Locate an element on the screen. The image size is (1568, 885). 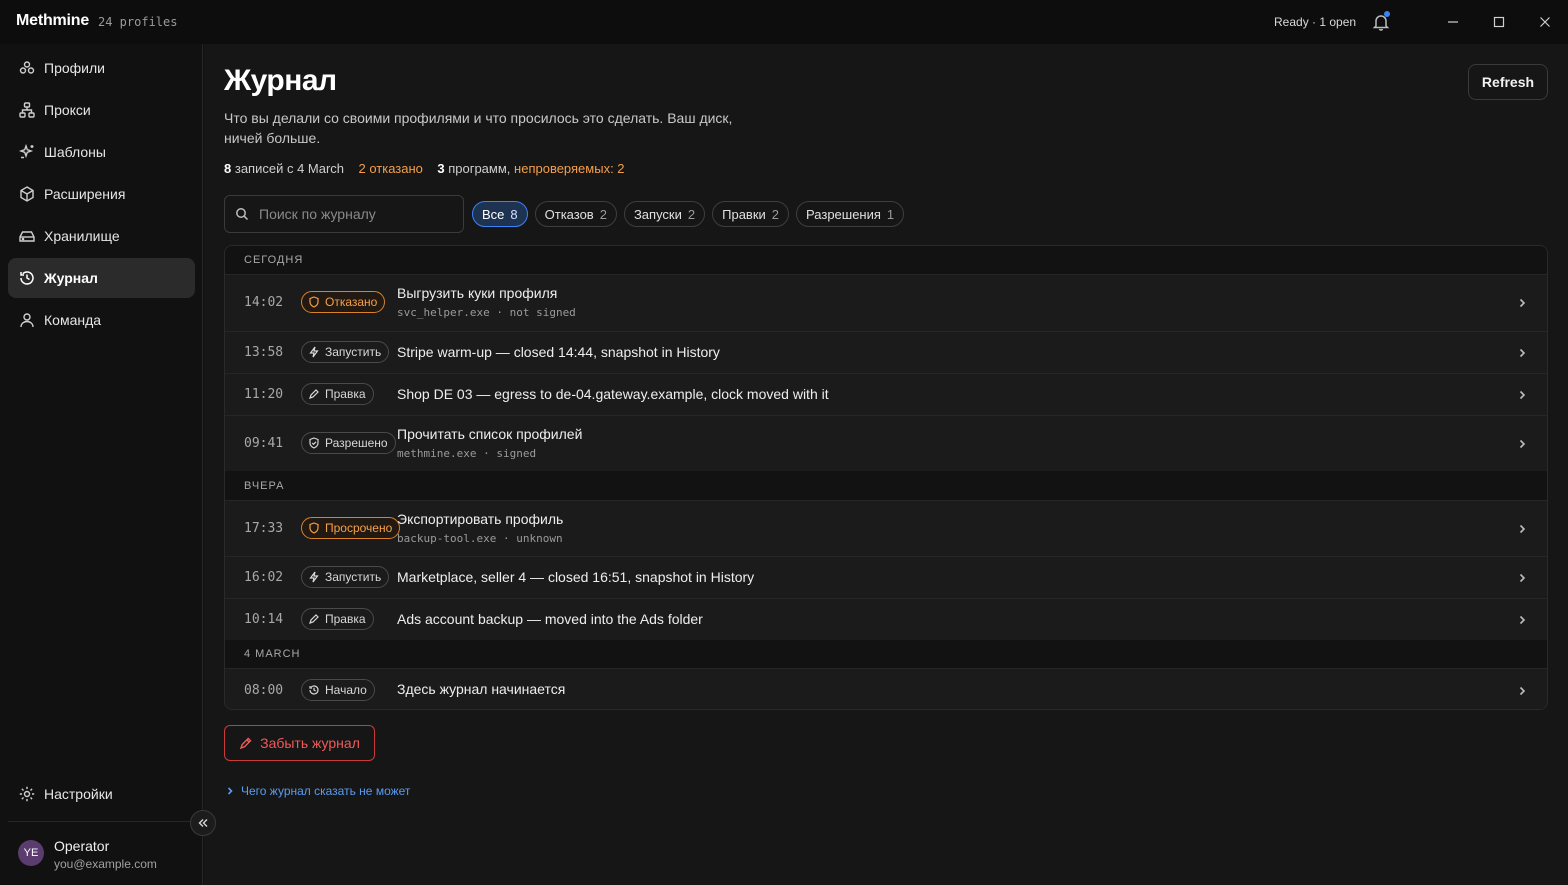
forget-journal-button: Забыть журнал is located at coordinates (299, 743).